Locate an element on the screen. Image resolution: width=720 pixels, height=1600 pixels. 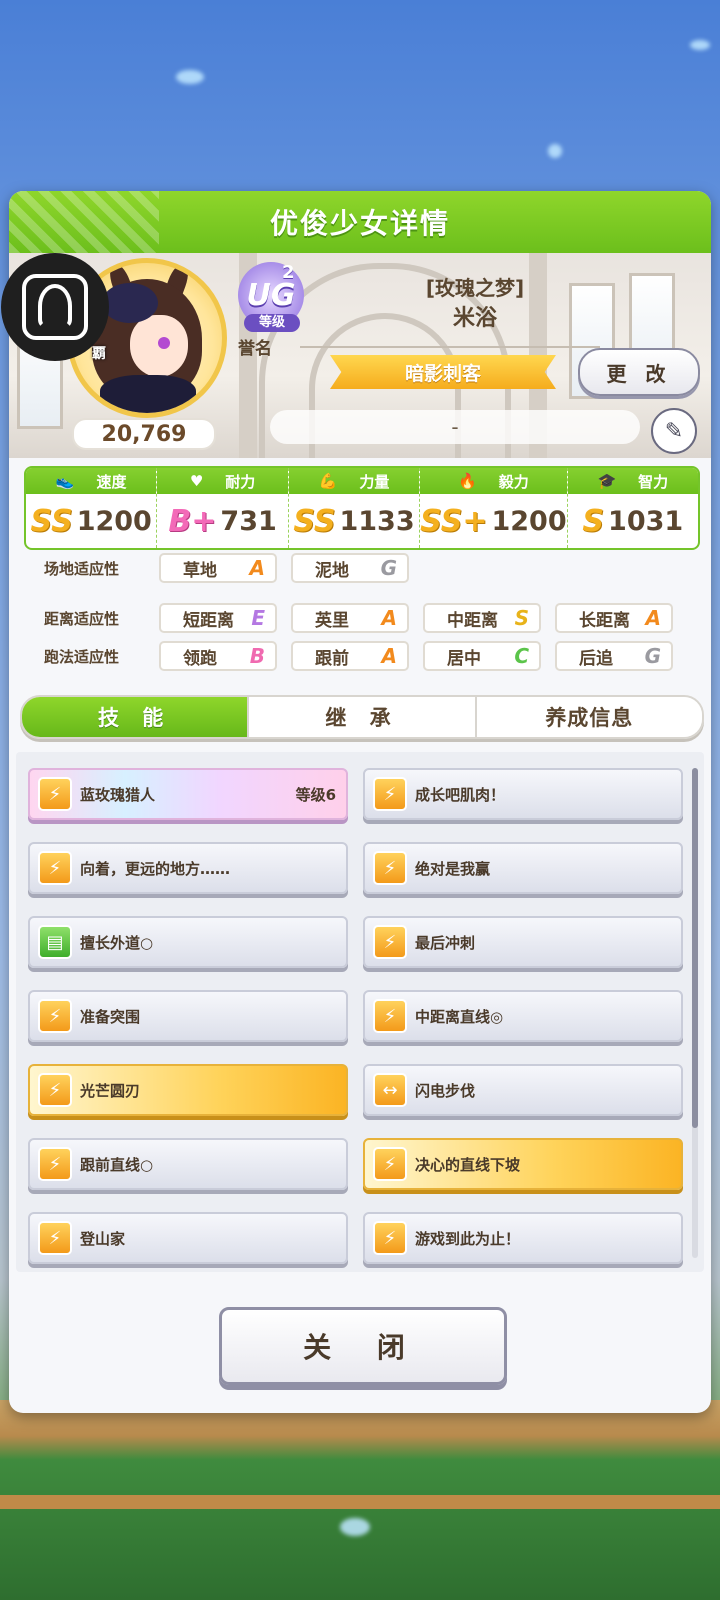
skill-item: ⚡ 成长吧肌肉！ is located at coordinates (523, 794).